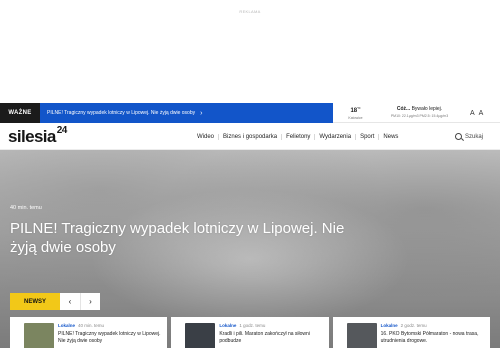 This screenshot has height=348, width=500. I want to click on ad-label: REKLAMA, so click(250, 11).